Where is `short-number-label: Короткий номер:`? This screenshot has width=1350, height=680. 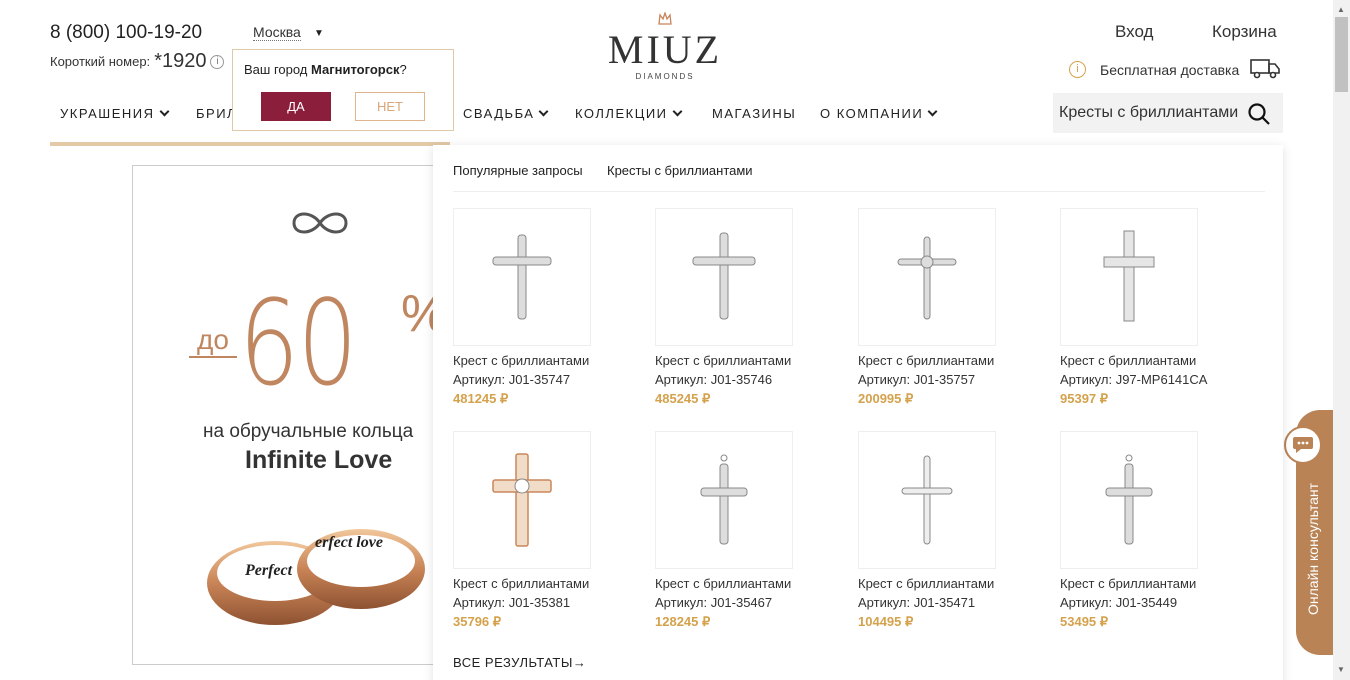
short-number-label: Короткий номер: is located at coordinates (100, 61).